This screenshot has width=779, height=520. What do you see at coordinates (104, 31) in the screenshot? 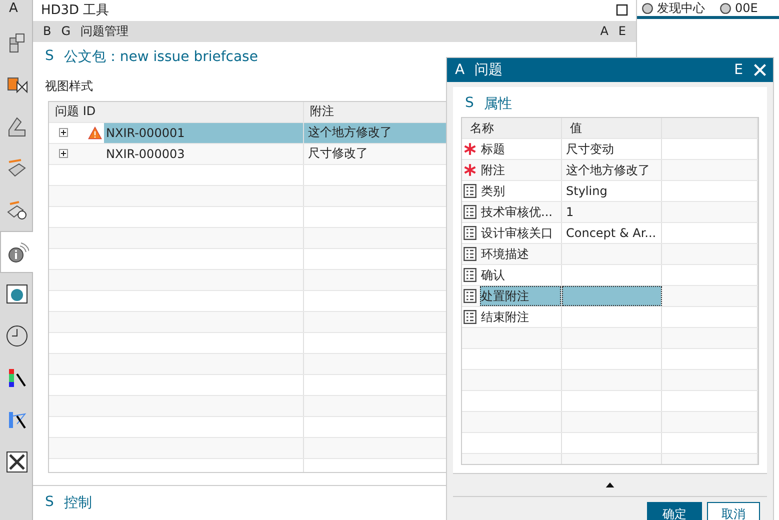
I see `section-title: 问题管理` at bounding box center [104, 31].